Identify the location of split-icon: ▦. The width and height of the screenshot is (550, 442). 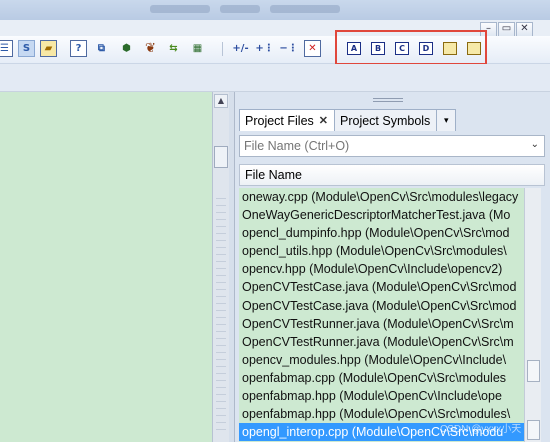
(197, 48).